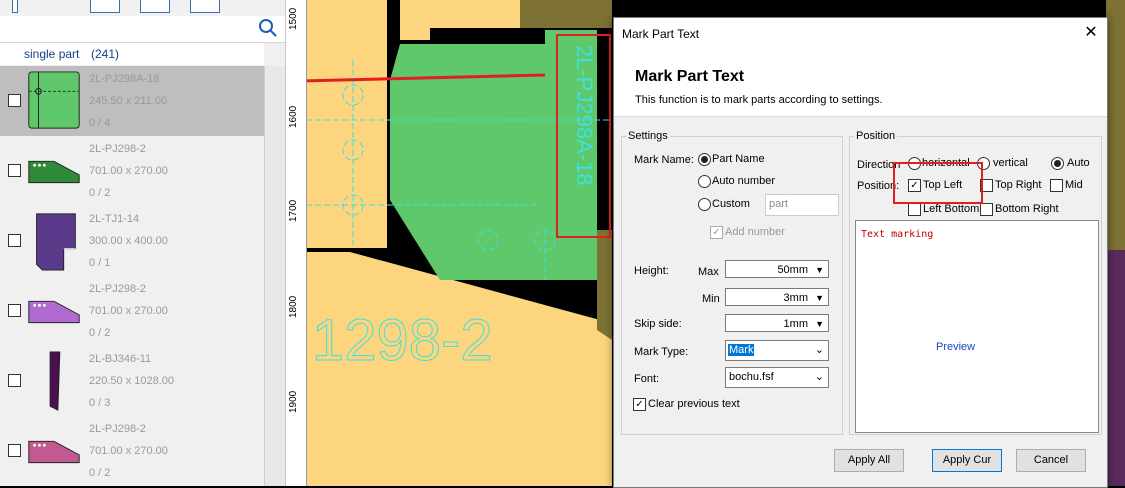 The width and height of the screenshot is (1125, 488). I want to click on part-name: 2L-PJ298A-18, so click(124, 79).